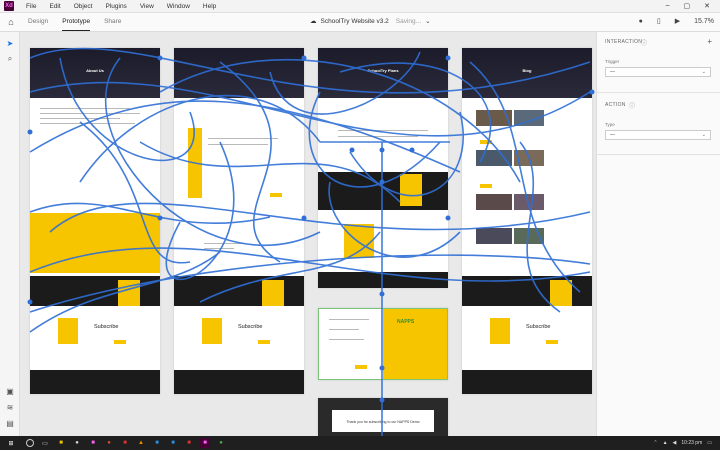 The width and height of the screenshot is (720, 450). What do you see at coordinates (709, 41) in the screenshot?
I see `add-interaction-button: +` at bounding box center [709, 41].